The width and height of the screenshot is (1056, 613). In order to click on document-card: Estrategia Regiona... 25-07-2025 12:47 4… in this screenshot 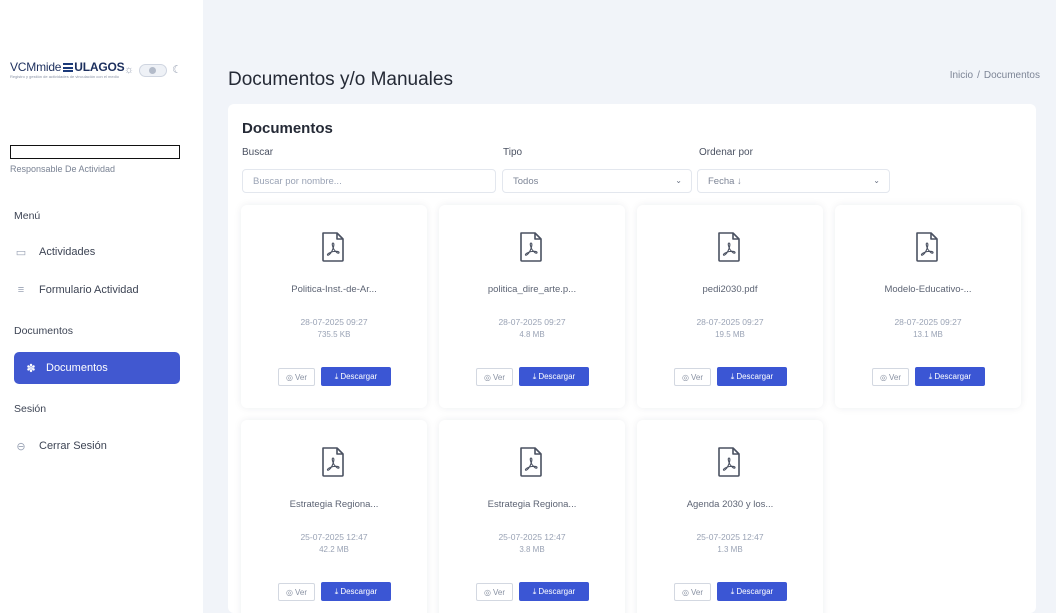, I will do `click(334, 516)`.